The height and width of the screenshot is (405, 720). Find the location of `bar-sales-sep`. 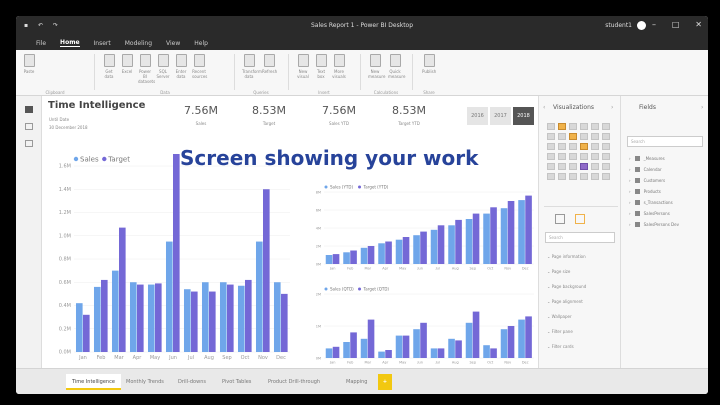

bar-sales-sep is located at coordinates (223, 317).